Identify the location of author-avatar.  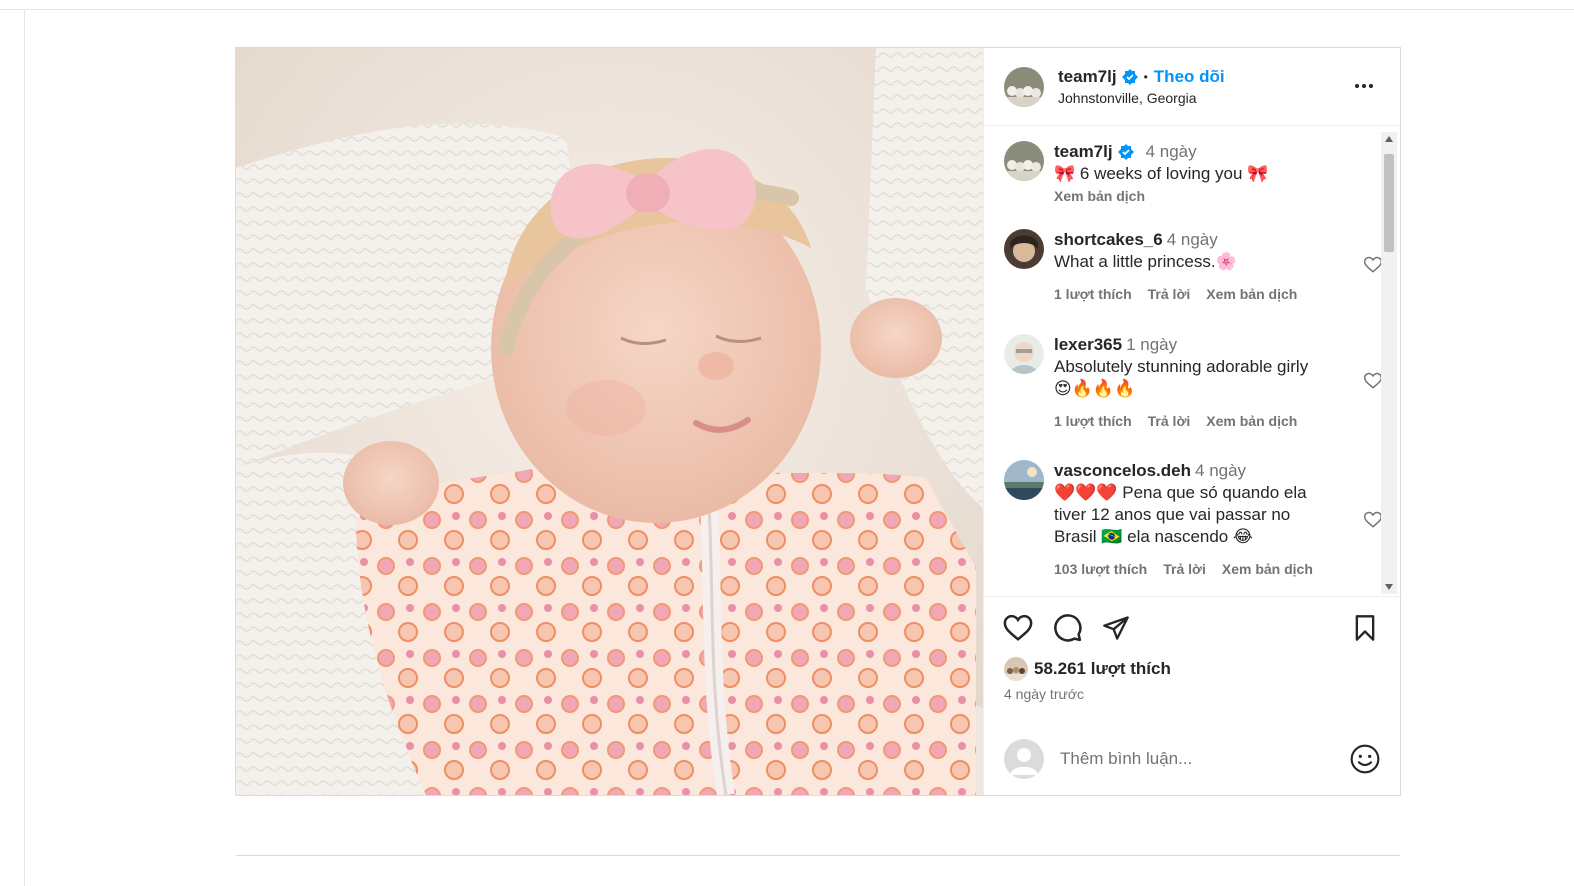
(1024, 86).